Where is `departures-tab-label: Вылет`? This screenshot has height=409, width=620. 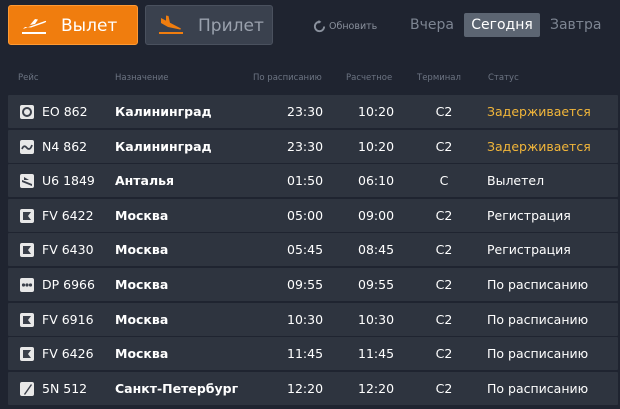
departures-tab-label: Вылет is located at coordinates (89, 26).